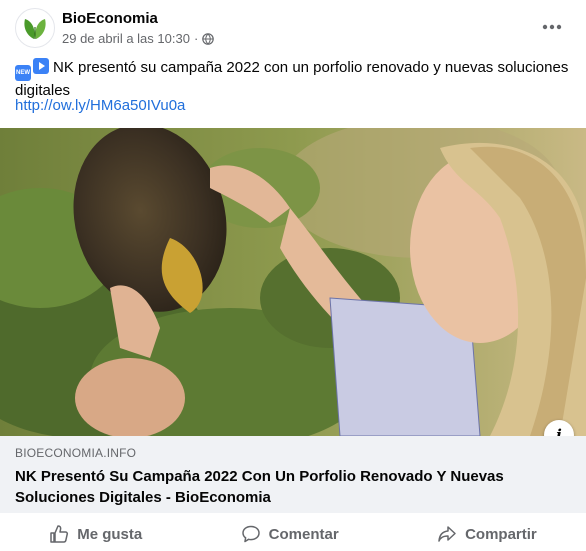  I want to click on more-options-button, so click(552, 27).